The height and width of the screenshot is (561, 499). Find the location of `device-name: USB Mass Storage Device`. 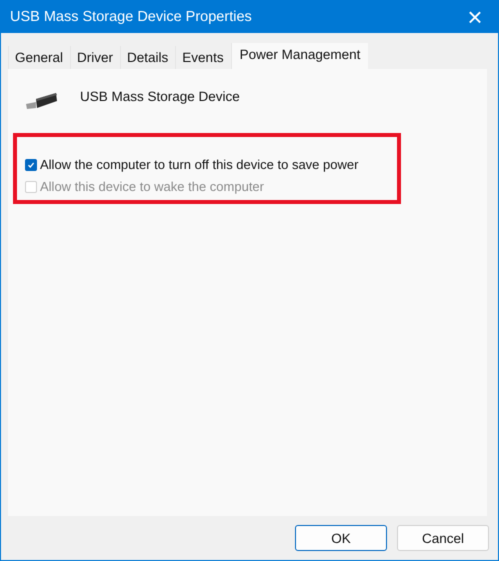

device-name: USB Mass Storage Device is located at coordinates (160, 96).